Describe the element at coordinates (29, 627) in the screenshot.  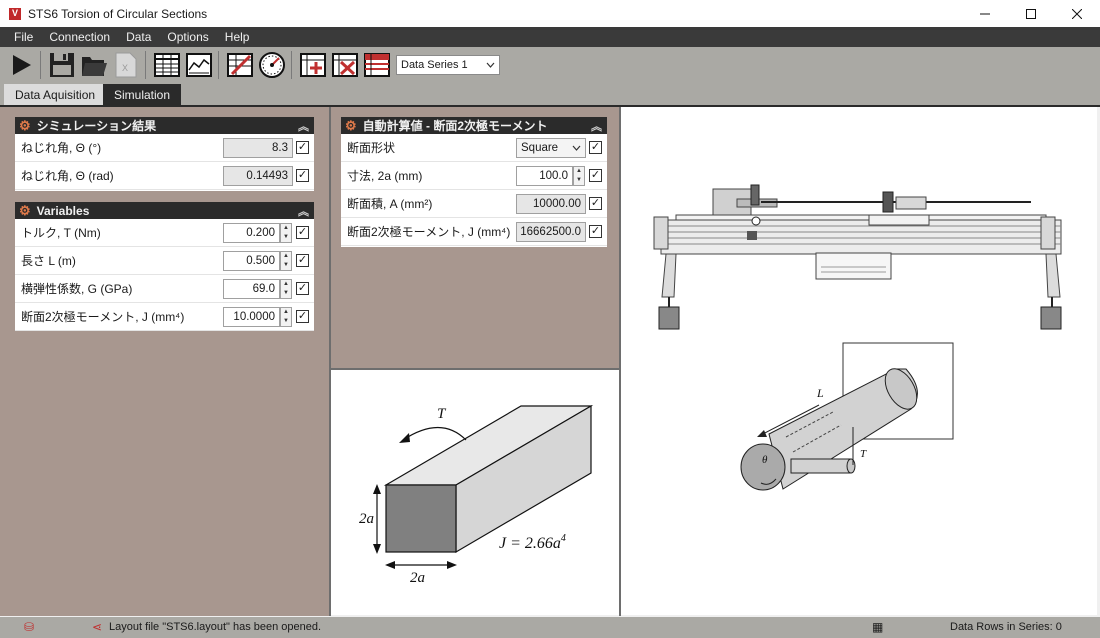
I see `usb-icon: ⛁` at that location.